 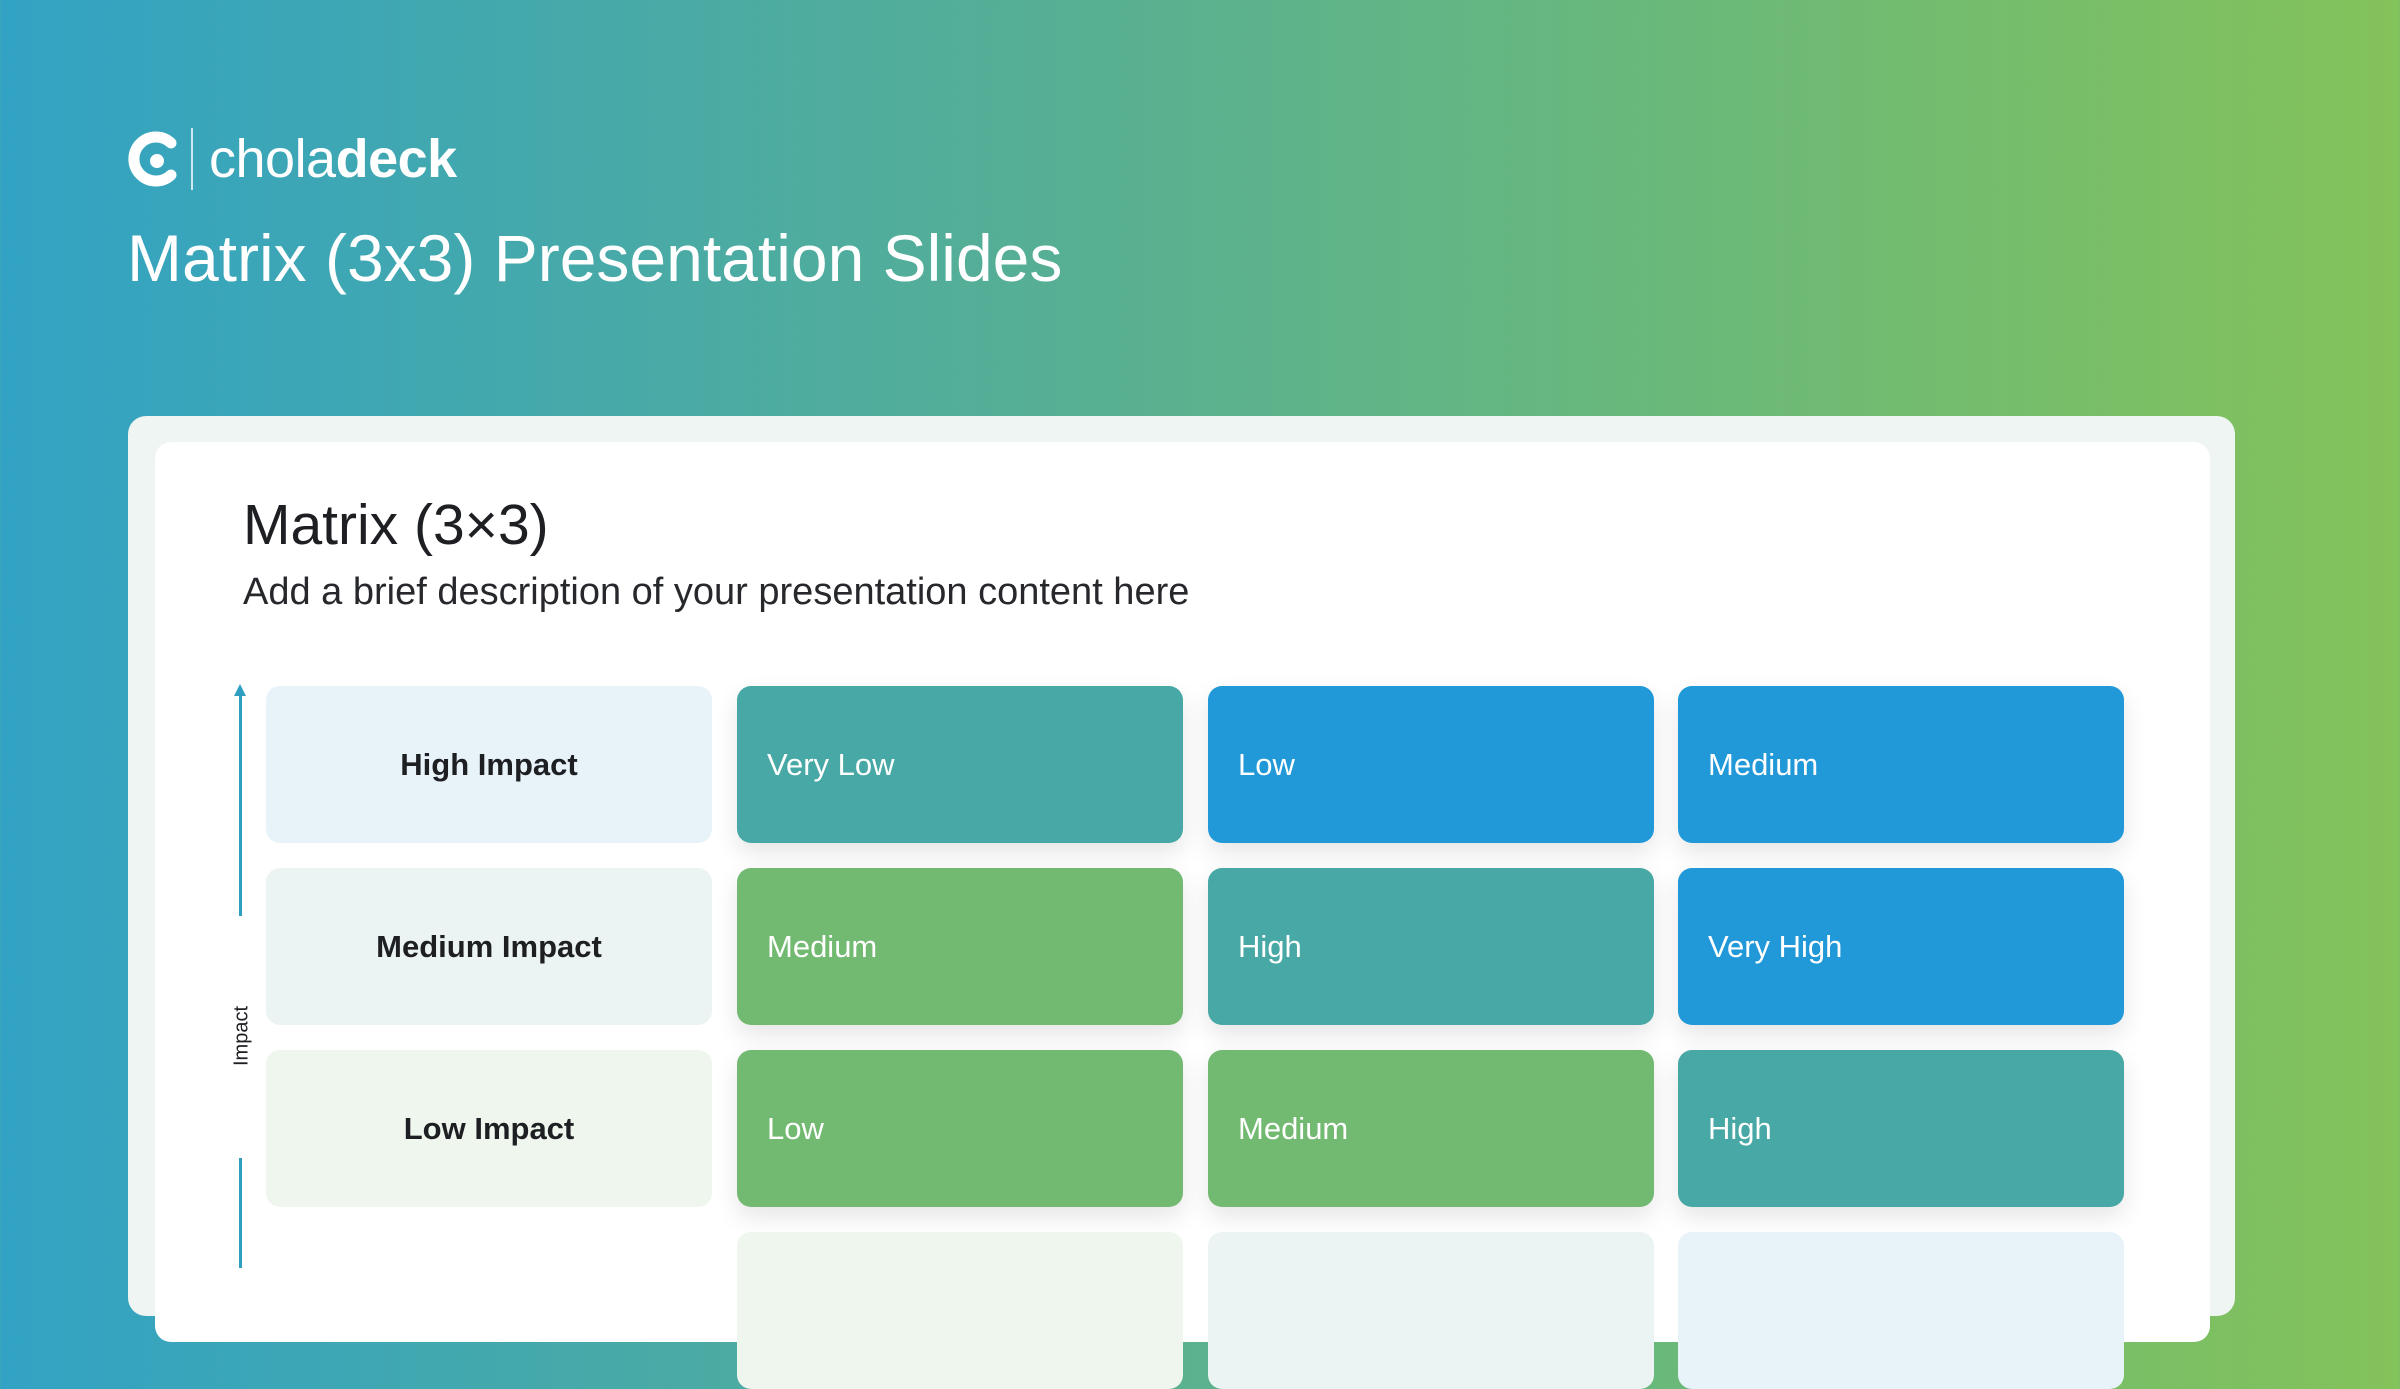 I want to click on brand-name: choladeck, so click(x=333, y=159).